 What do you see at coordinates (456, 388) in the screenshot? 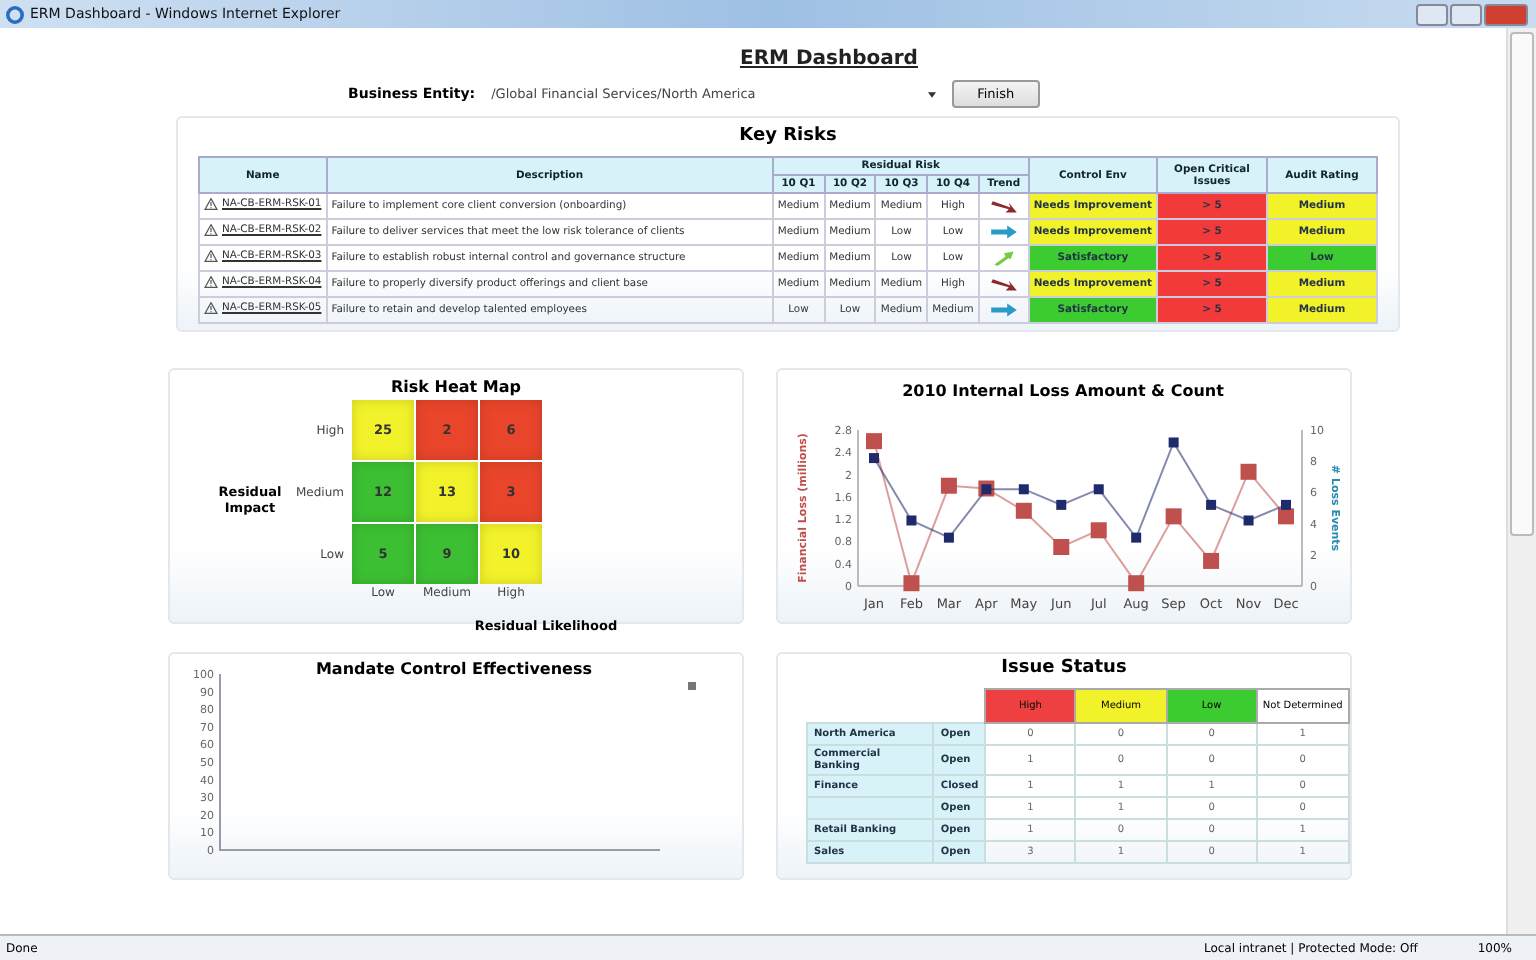
I see `panel-title: Risk Heat Map` at bounding box center [456, 388].